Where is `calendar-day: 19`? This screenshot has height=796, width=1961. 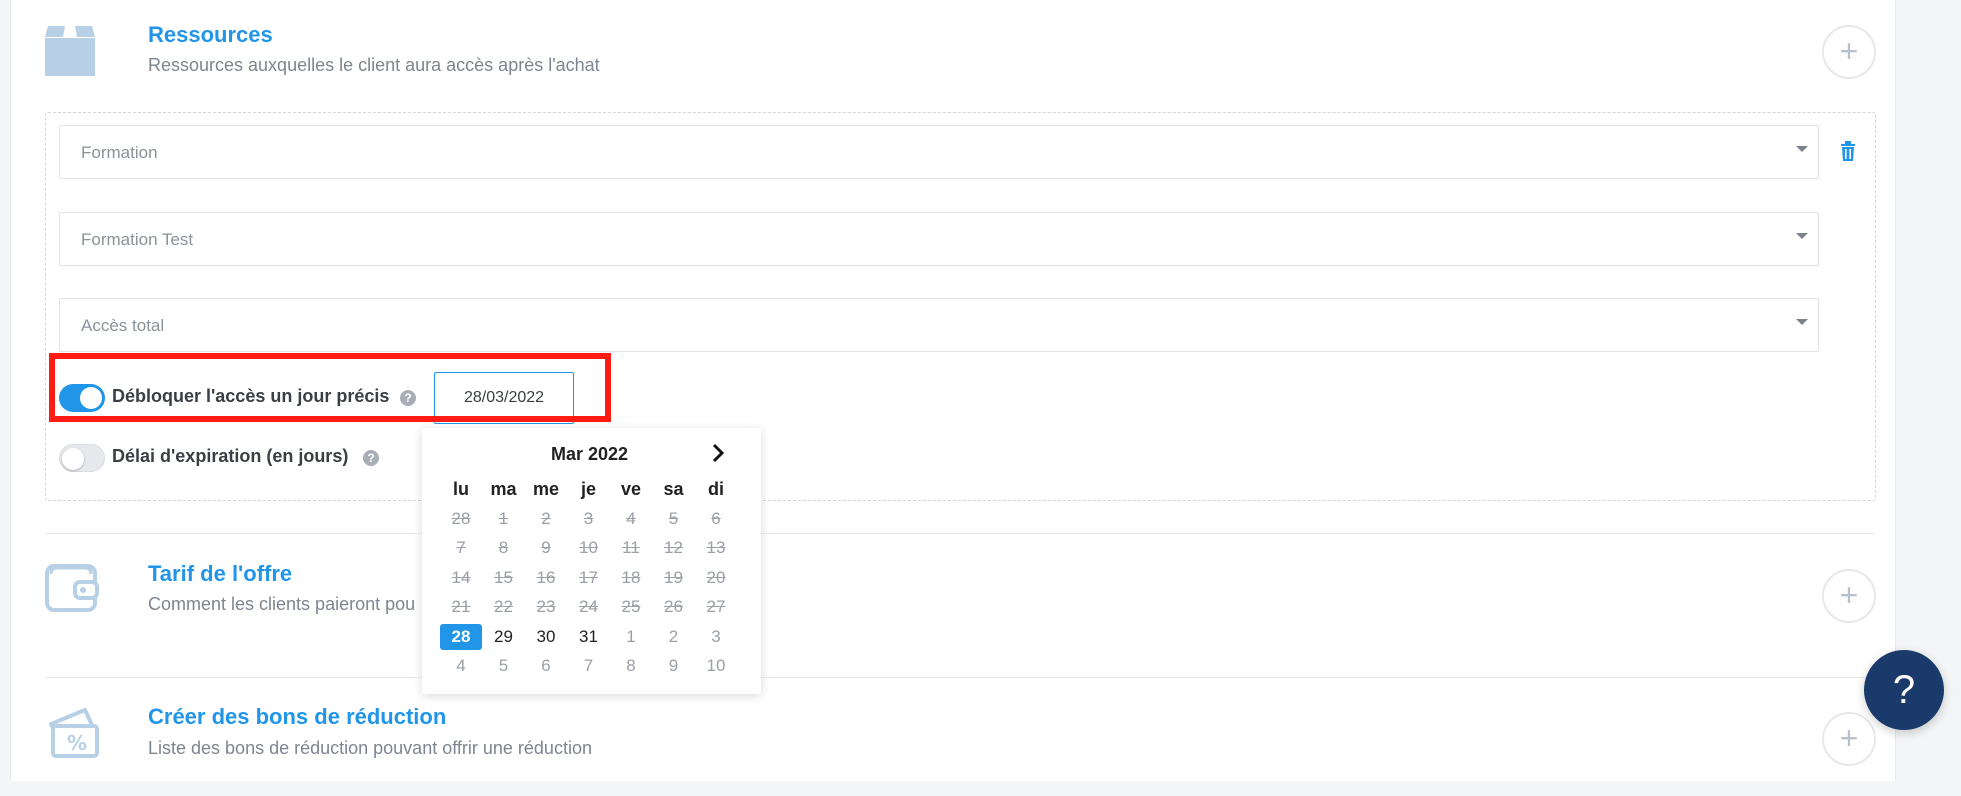
calendar-day: 19 is located at coordinates (673, 577).